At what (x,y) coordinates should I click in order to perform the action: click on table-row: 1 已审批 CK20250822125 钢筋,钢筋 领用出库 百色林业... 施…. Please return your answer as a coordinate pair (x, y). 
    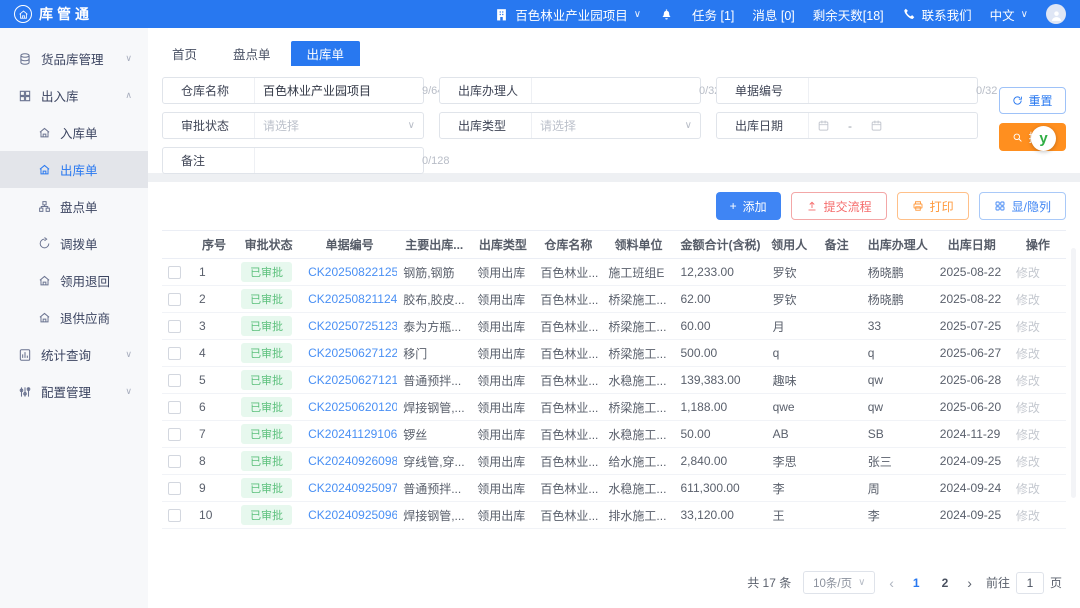
    Looking at the image, I should click on (614, 272).